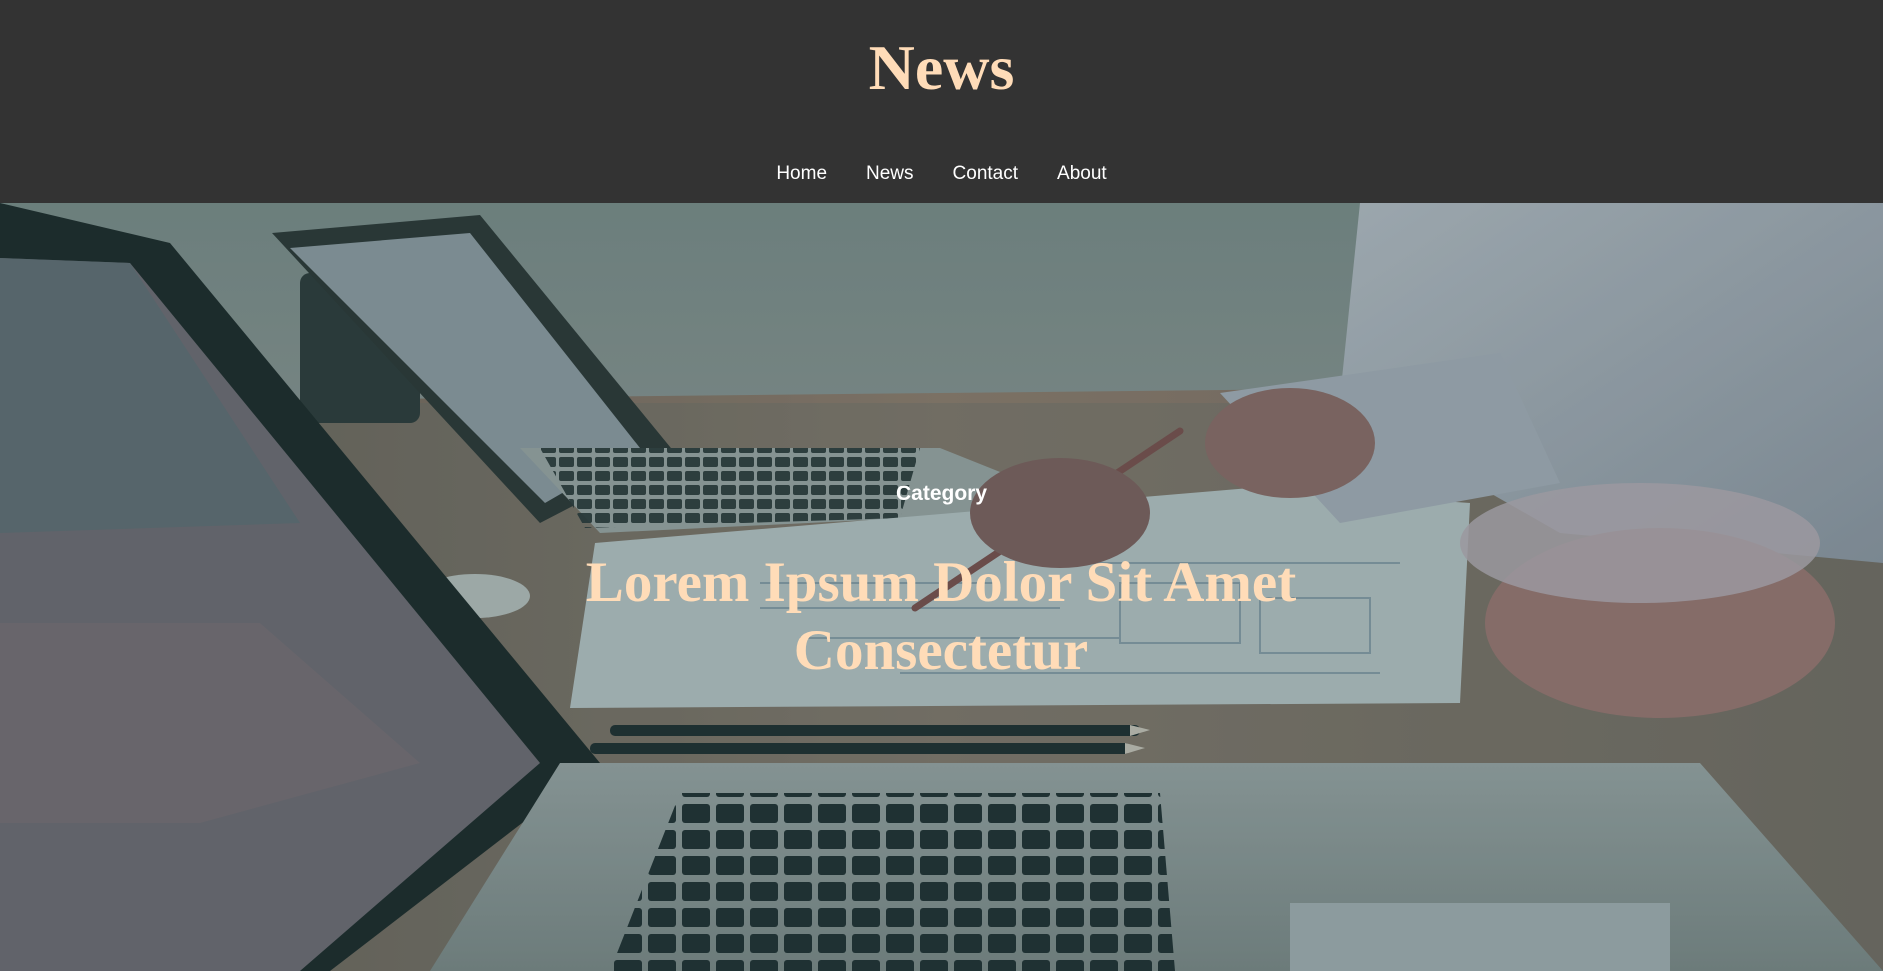 The height and width of the screenshot is (971, 1883). What do you see at coordinates (941, 617) in the screenshot?
I see `hero-headline: Lorem Ipsum Dolor Sit Amet Consectetur` at bounding box center [941, 617].